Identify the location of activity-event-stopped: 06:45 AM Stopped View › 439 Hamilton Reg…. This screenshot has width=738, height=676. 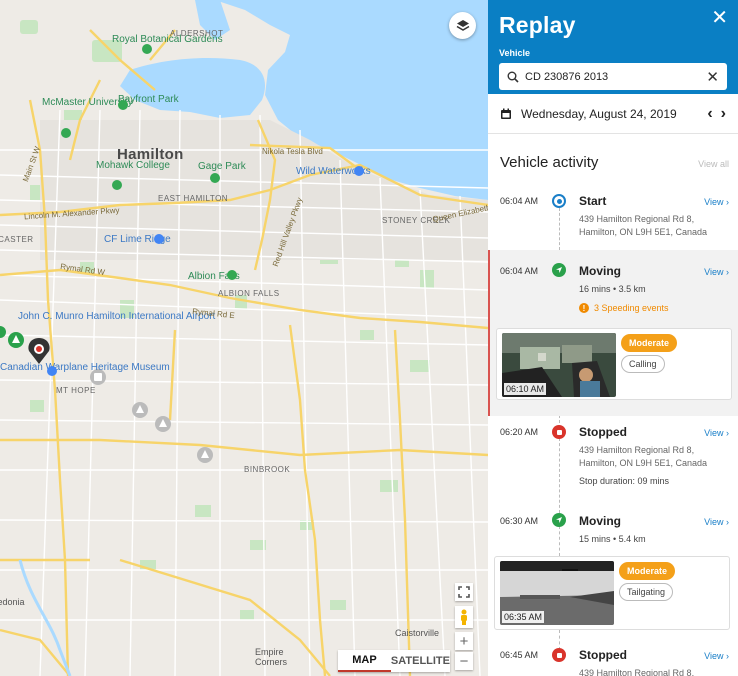
(613, 659).